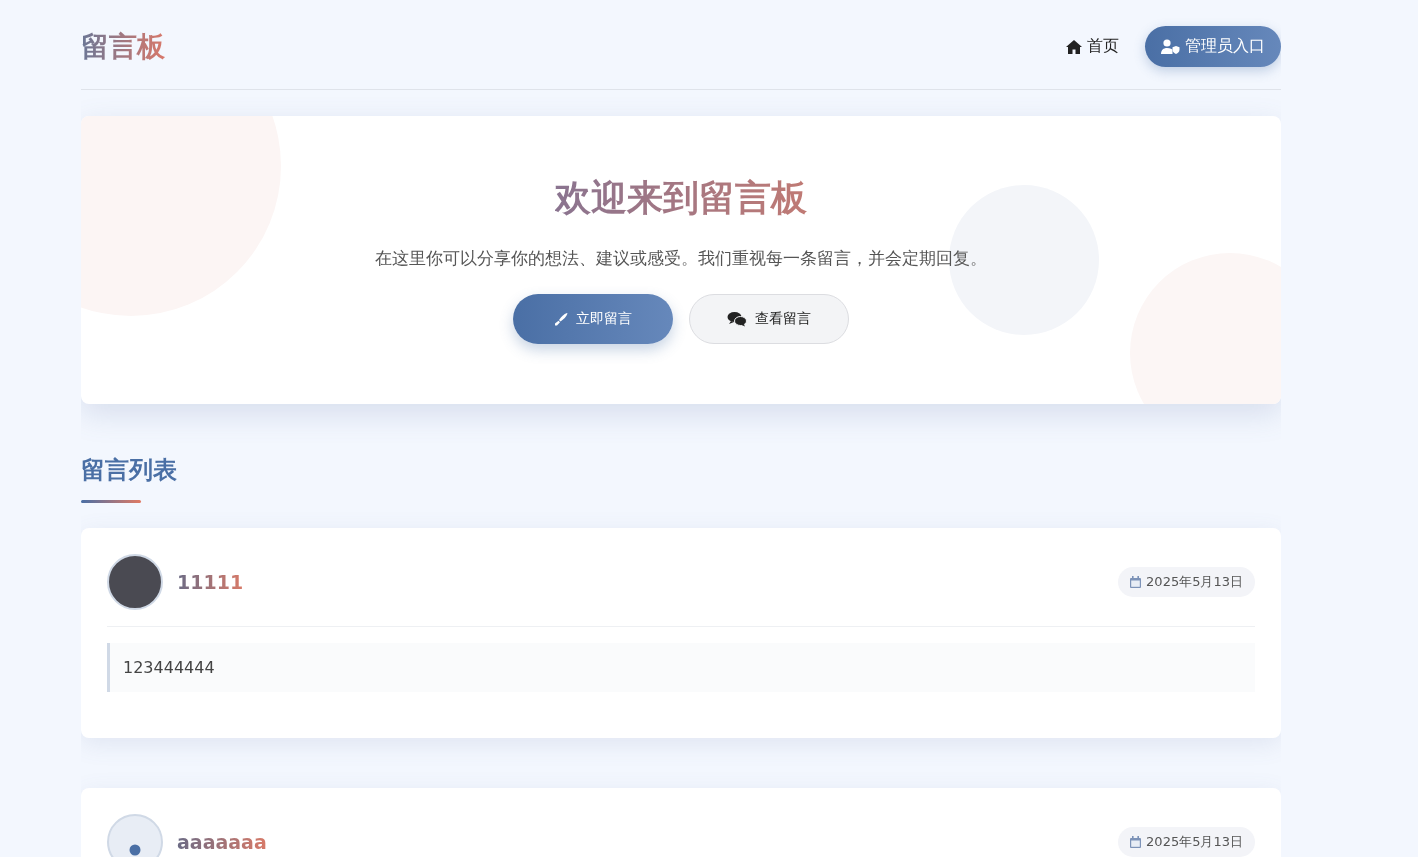  I want to click on comments-icon, so click(737, 319).